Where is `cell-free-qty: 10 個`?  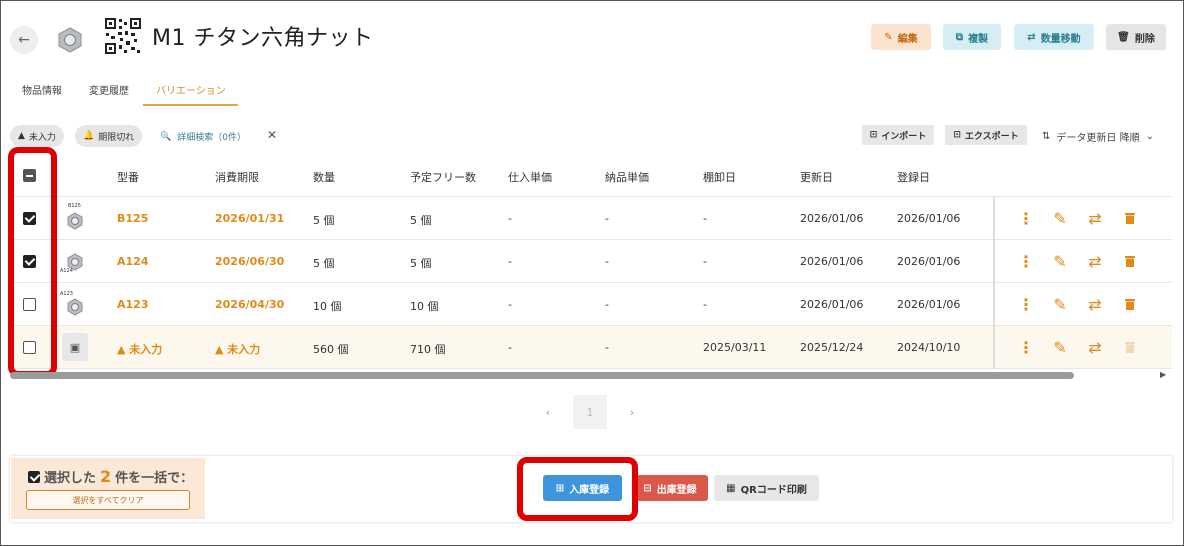 cell-free-qty: 10 個 is located at coordinates (424, 306).